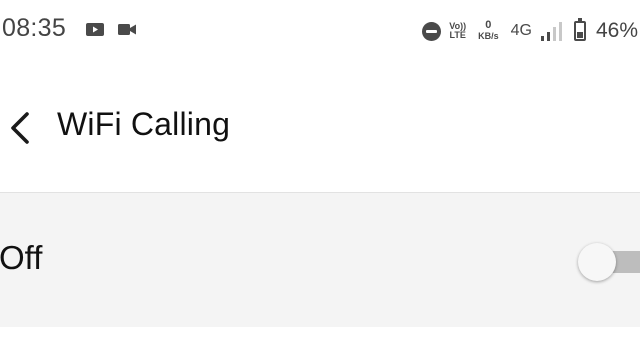 The width and height of the screenshot is (640, 360). What do you see at coordinates (127, 29) in the screenshot?
I see `video-camera-icon` at bounding box center [127, 29].